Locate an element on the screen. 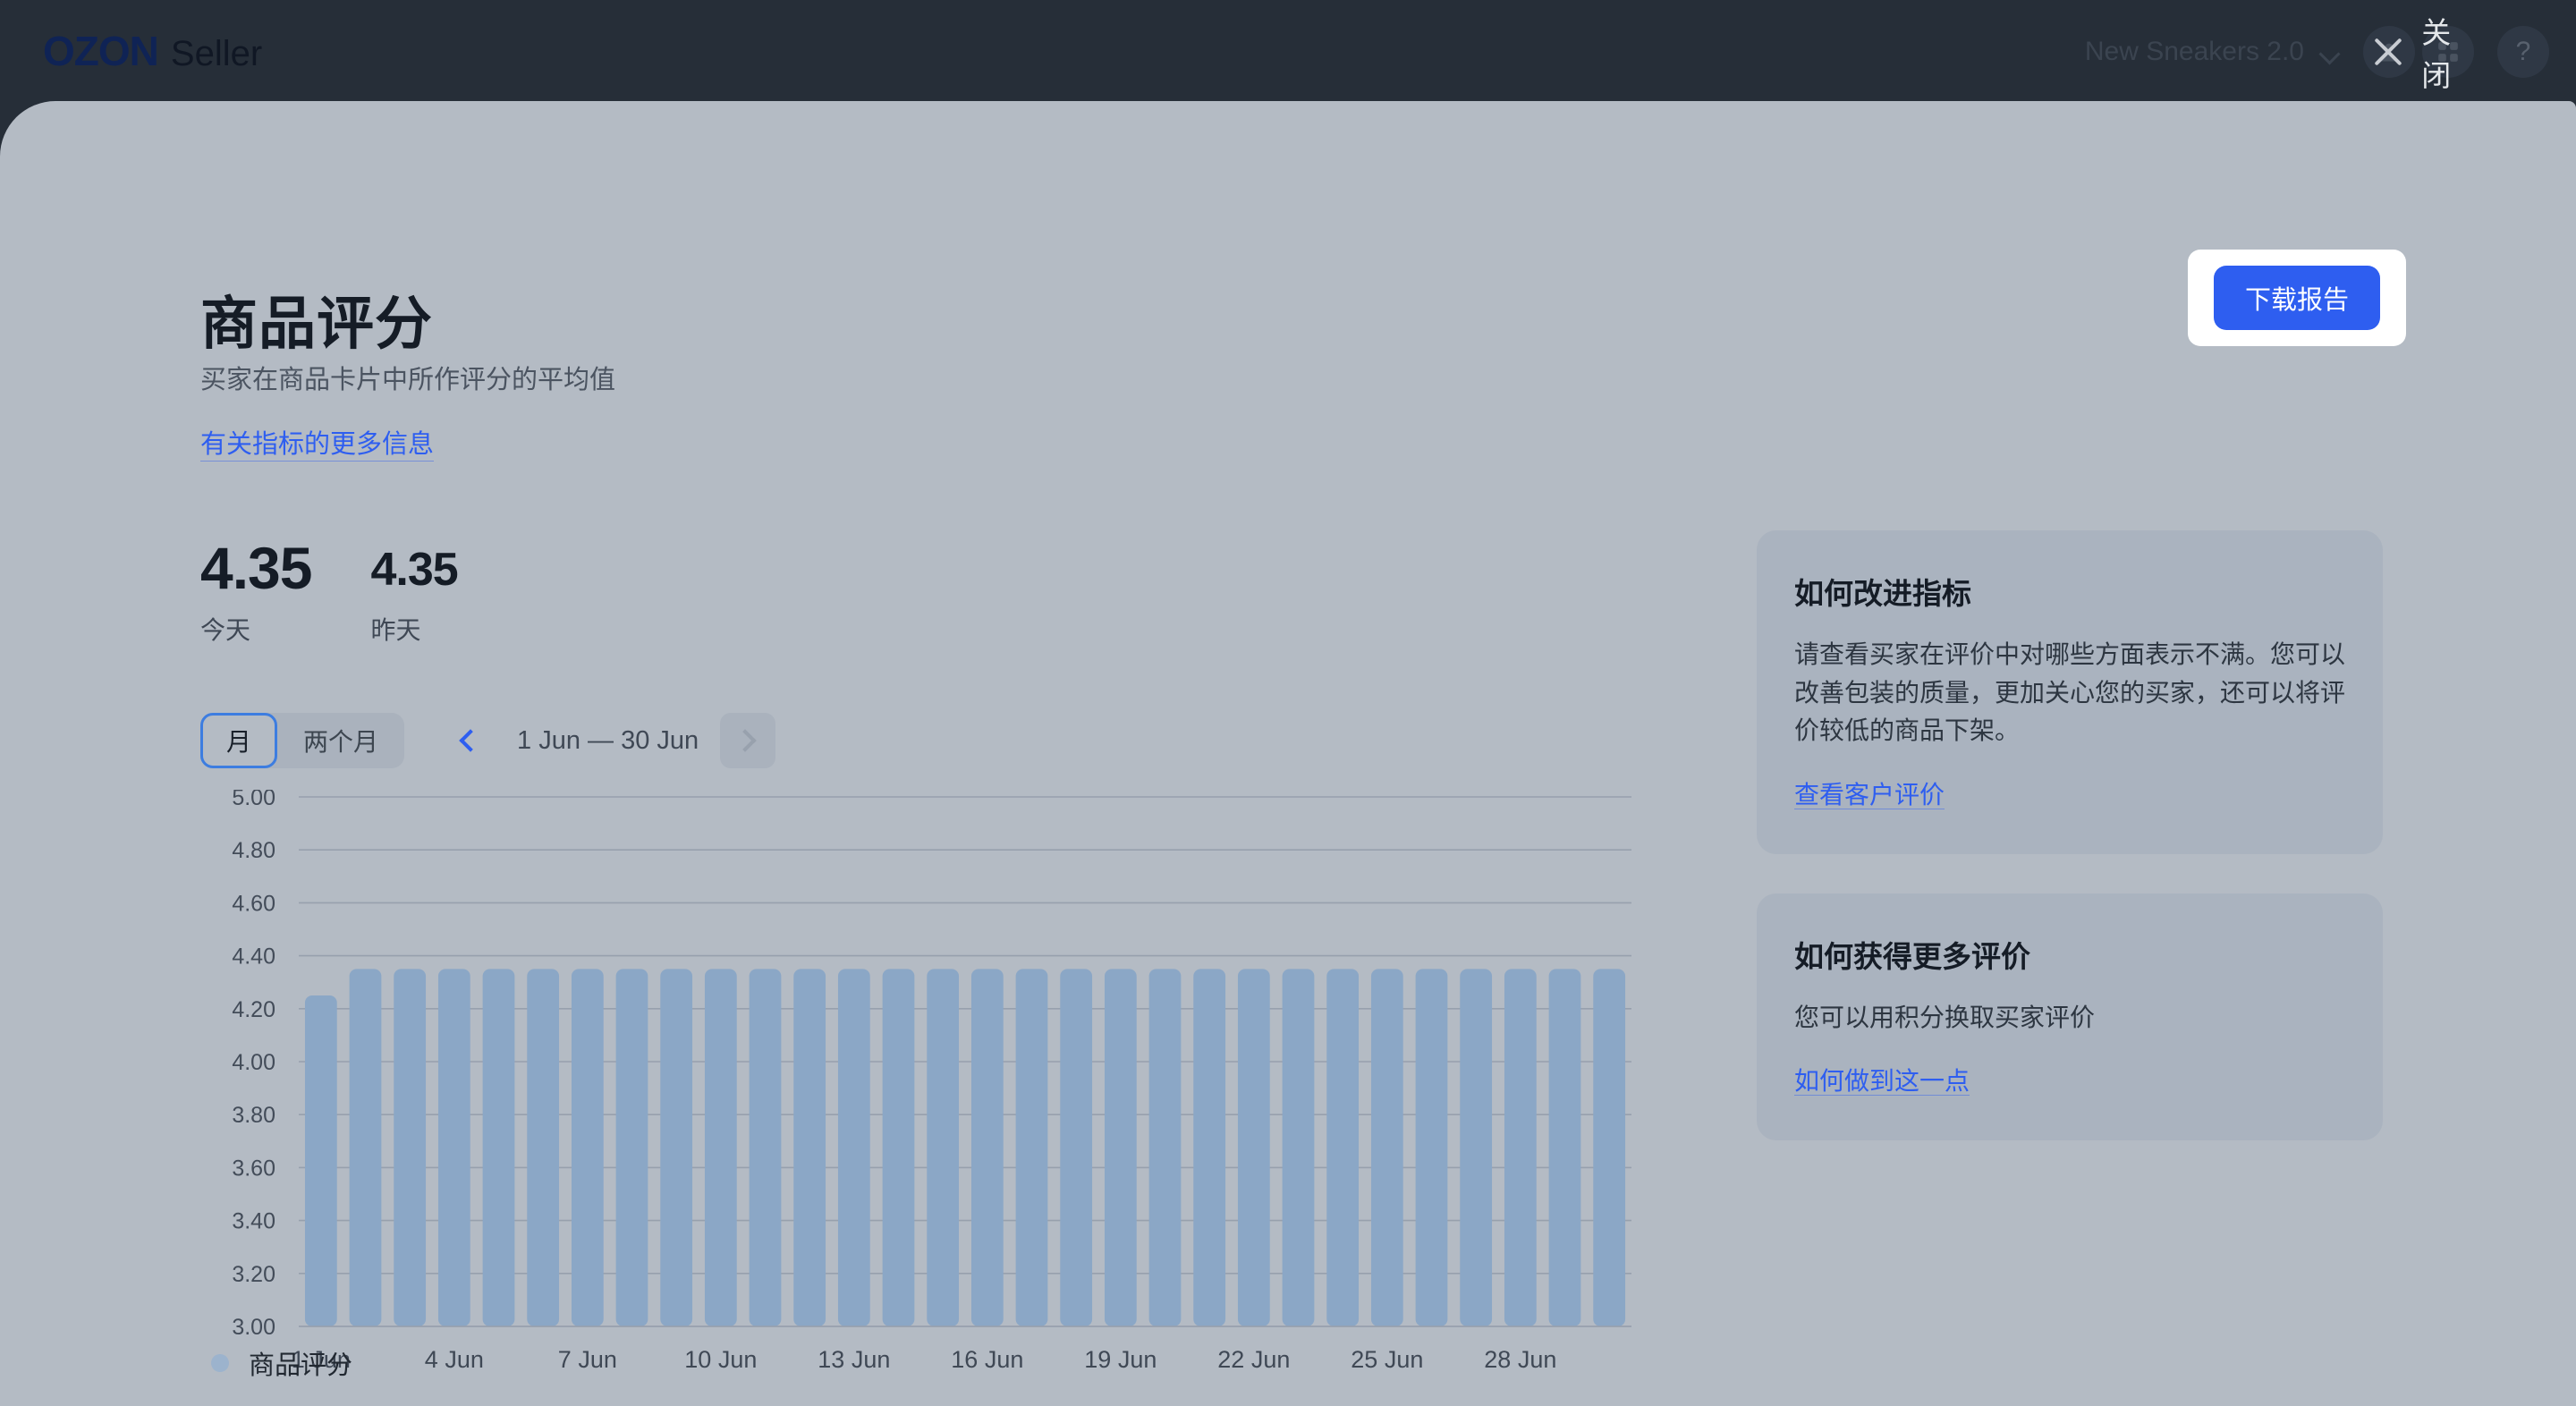  download-report-highlight: 下载报告 is located at coordinates (2297, 298).